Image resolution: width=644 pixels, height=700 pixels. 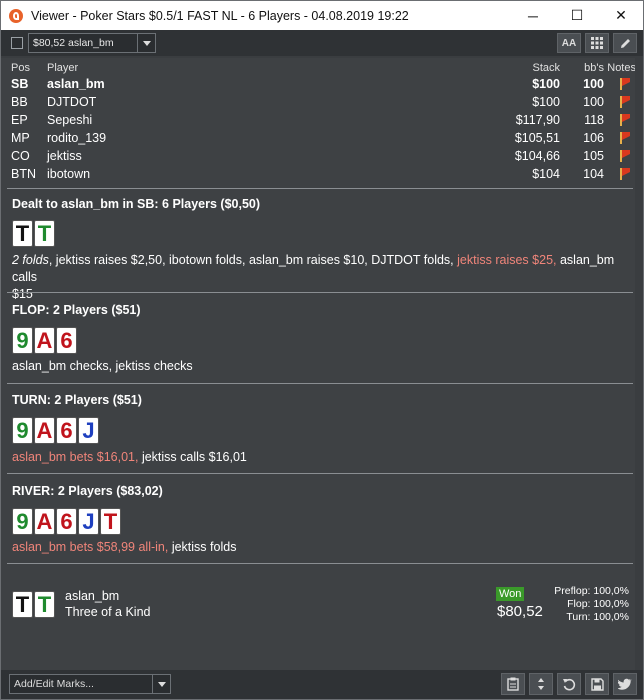 I want to click on player-bbs: 106, so click(x=593, y=138).